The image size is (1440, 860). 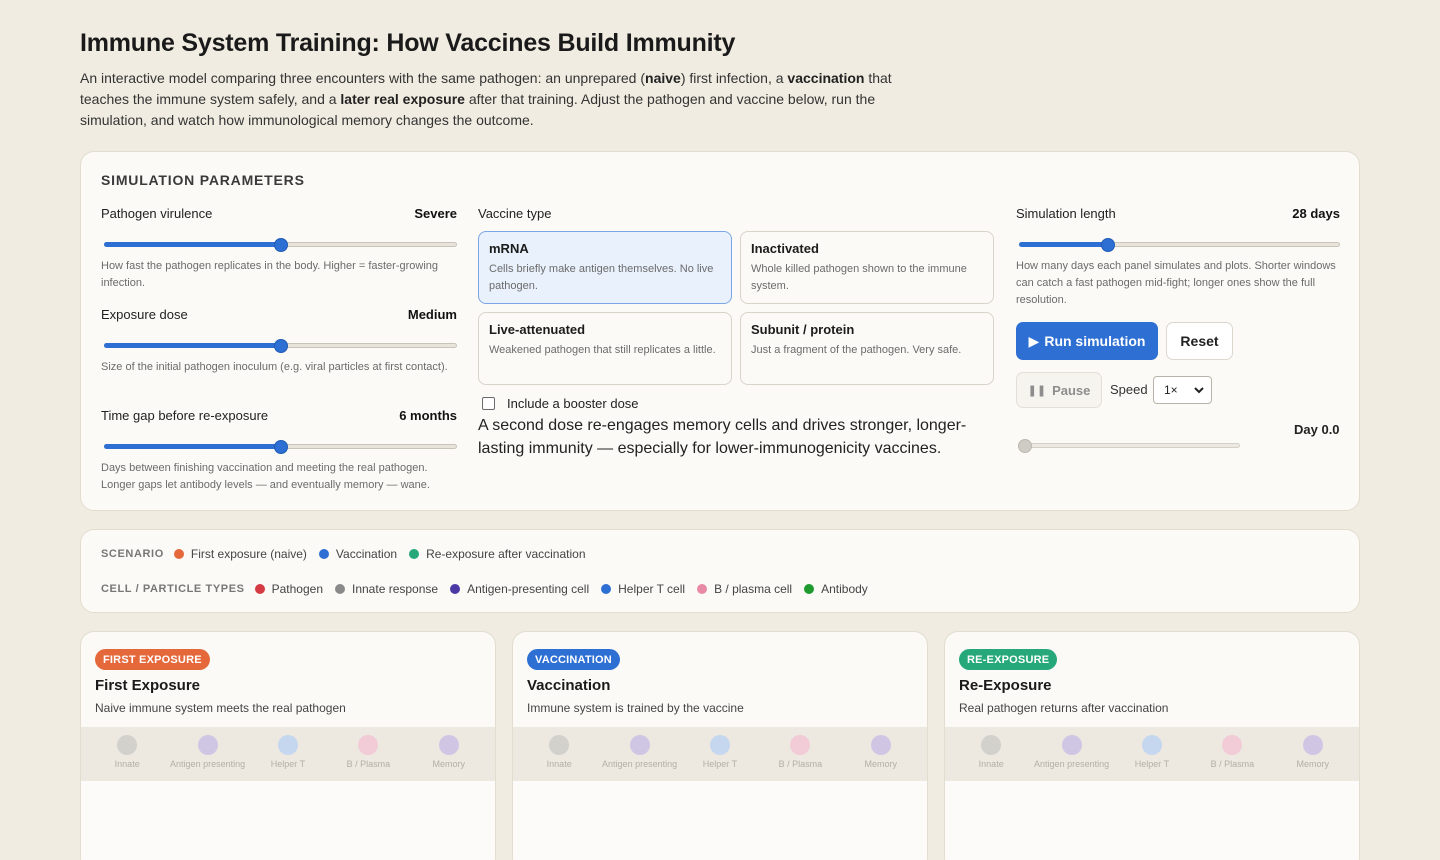 What do you see at coordinates (203, 180) in the screenshot?
I see `section-title: SIMULATION PARAMETERS` at bounding box center [203, 180].